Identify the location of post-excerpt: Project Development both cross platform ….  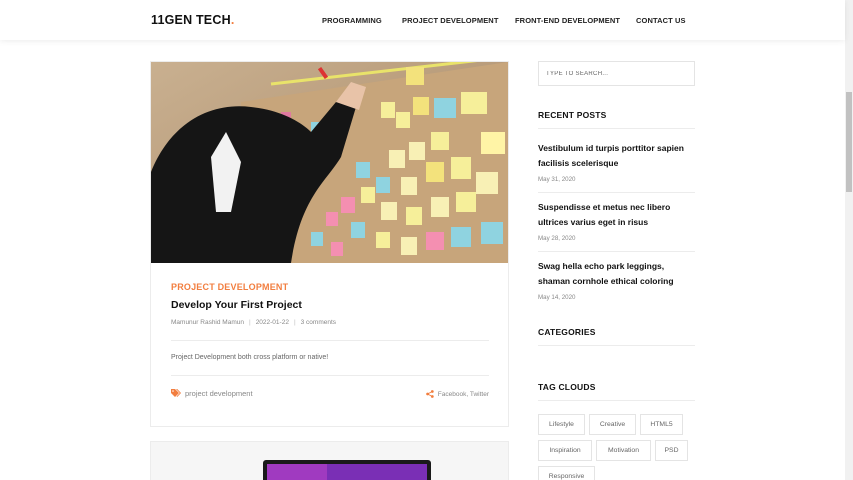
(250, 357).